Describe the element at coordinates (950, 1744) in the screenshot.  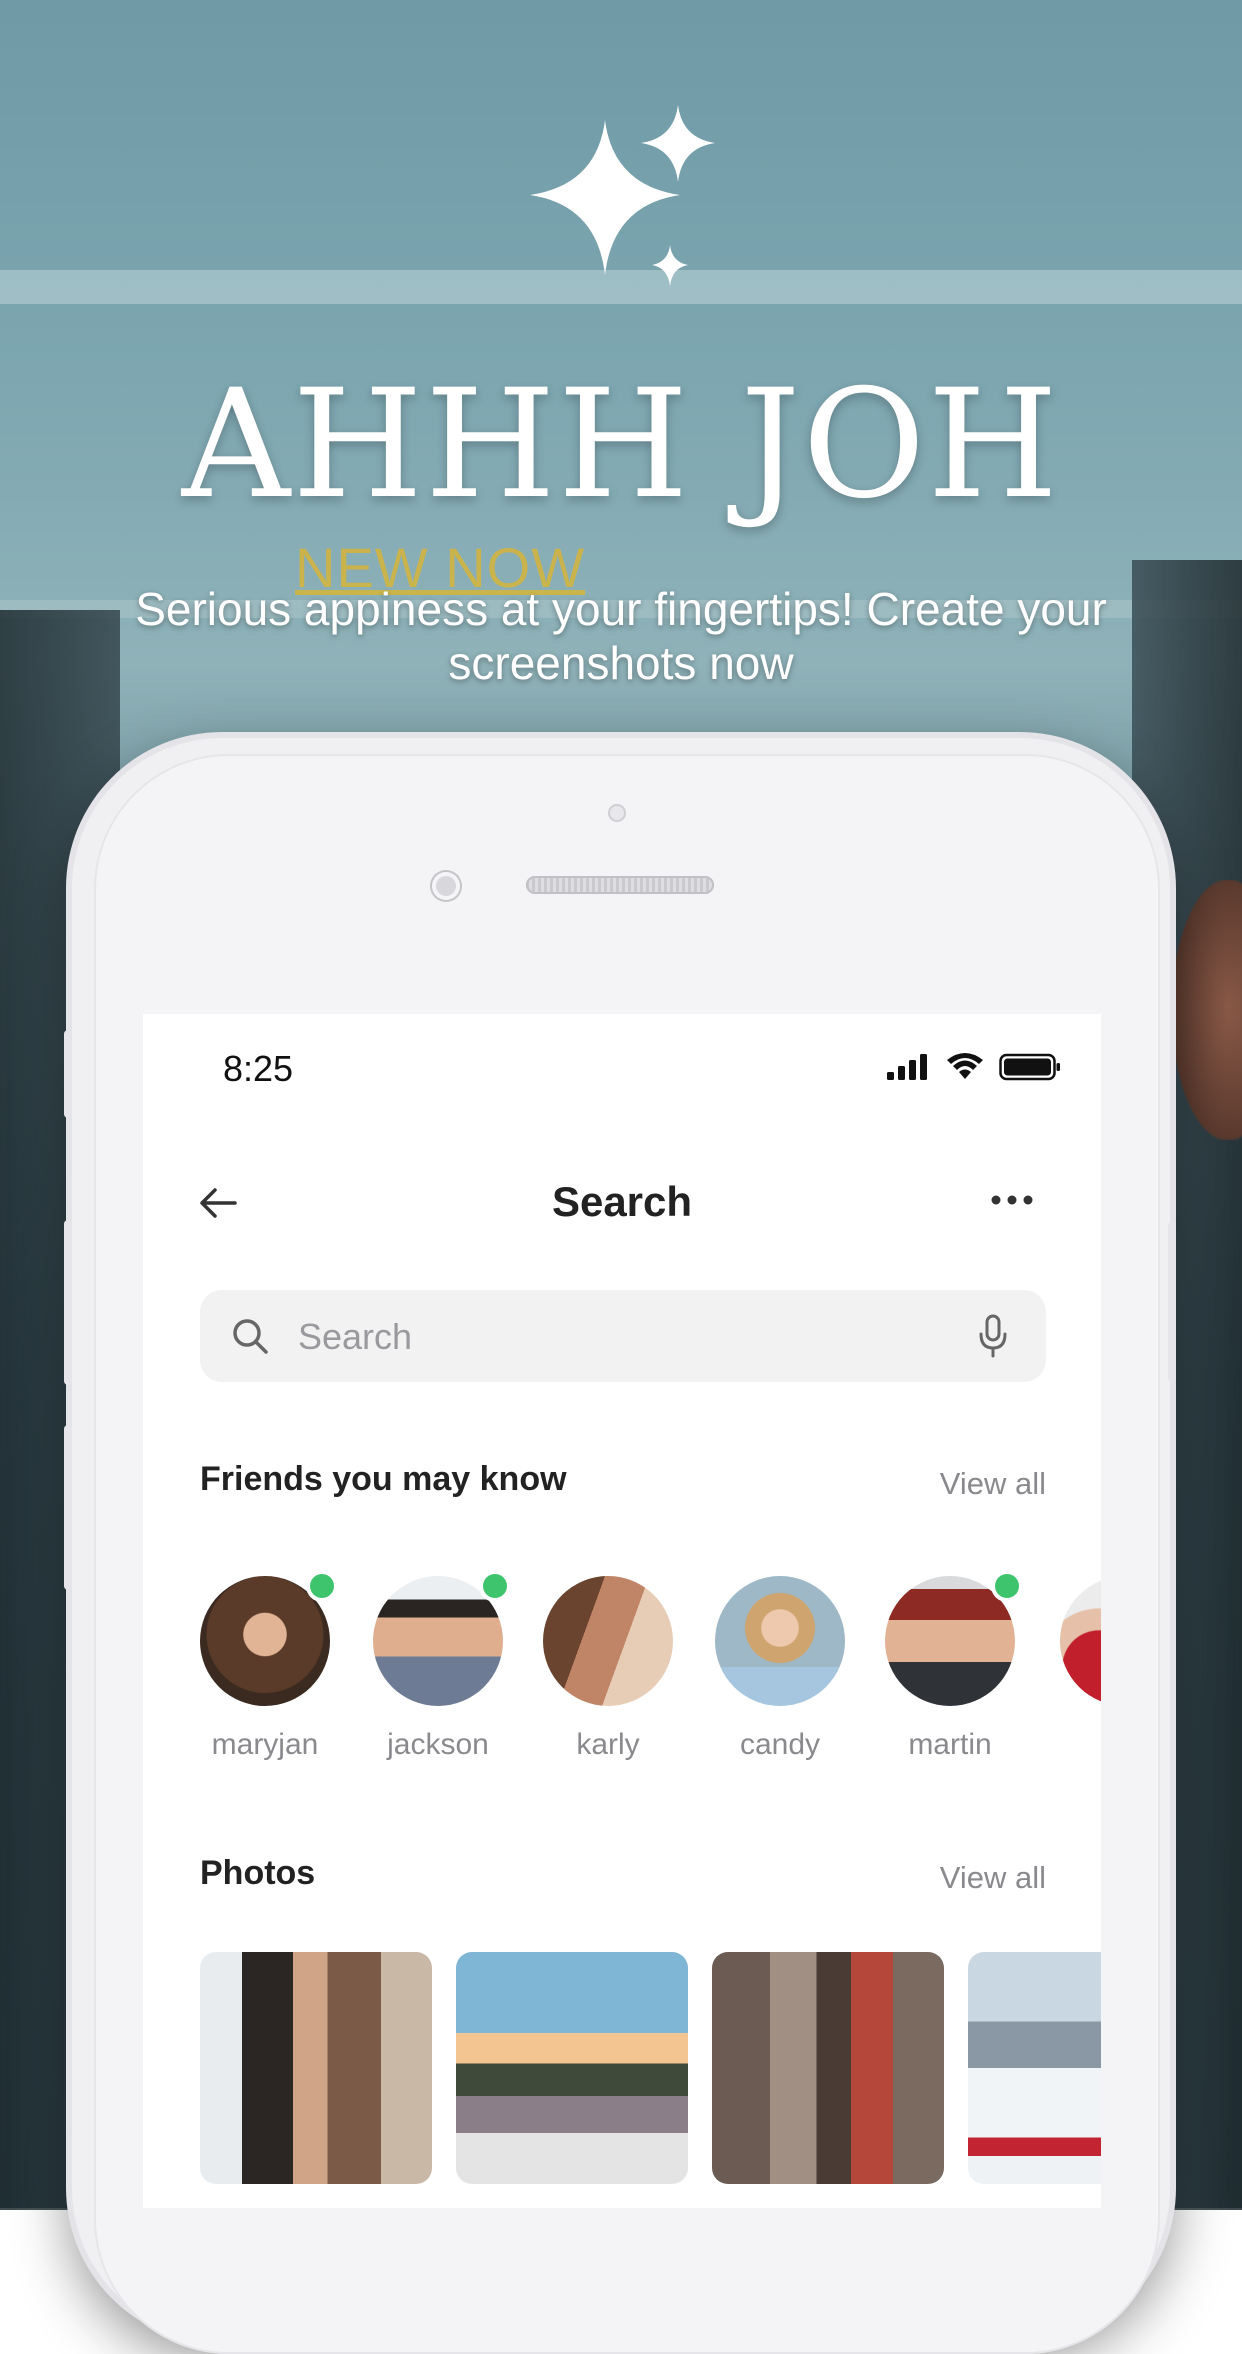
I see `friend-name: martin` at that location.